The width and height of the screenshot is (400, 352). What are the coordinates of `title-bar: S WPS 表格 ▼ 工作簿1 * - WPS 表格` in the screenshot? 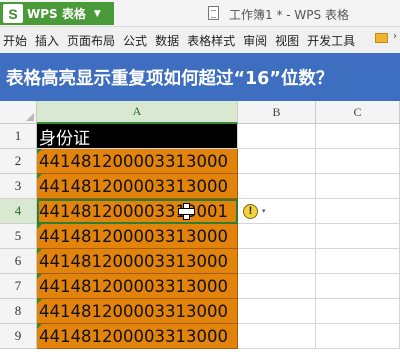 It's located at (200, 13).